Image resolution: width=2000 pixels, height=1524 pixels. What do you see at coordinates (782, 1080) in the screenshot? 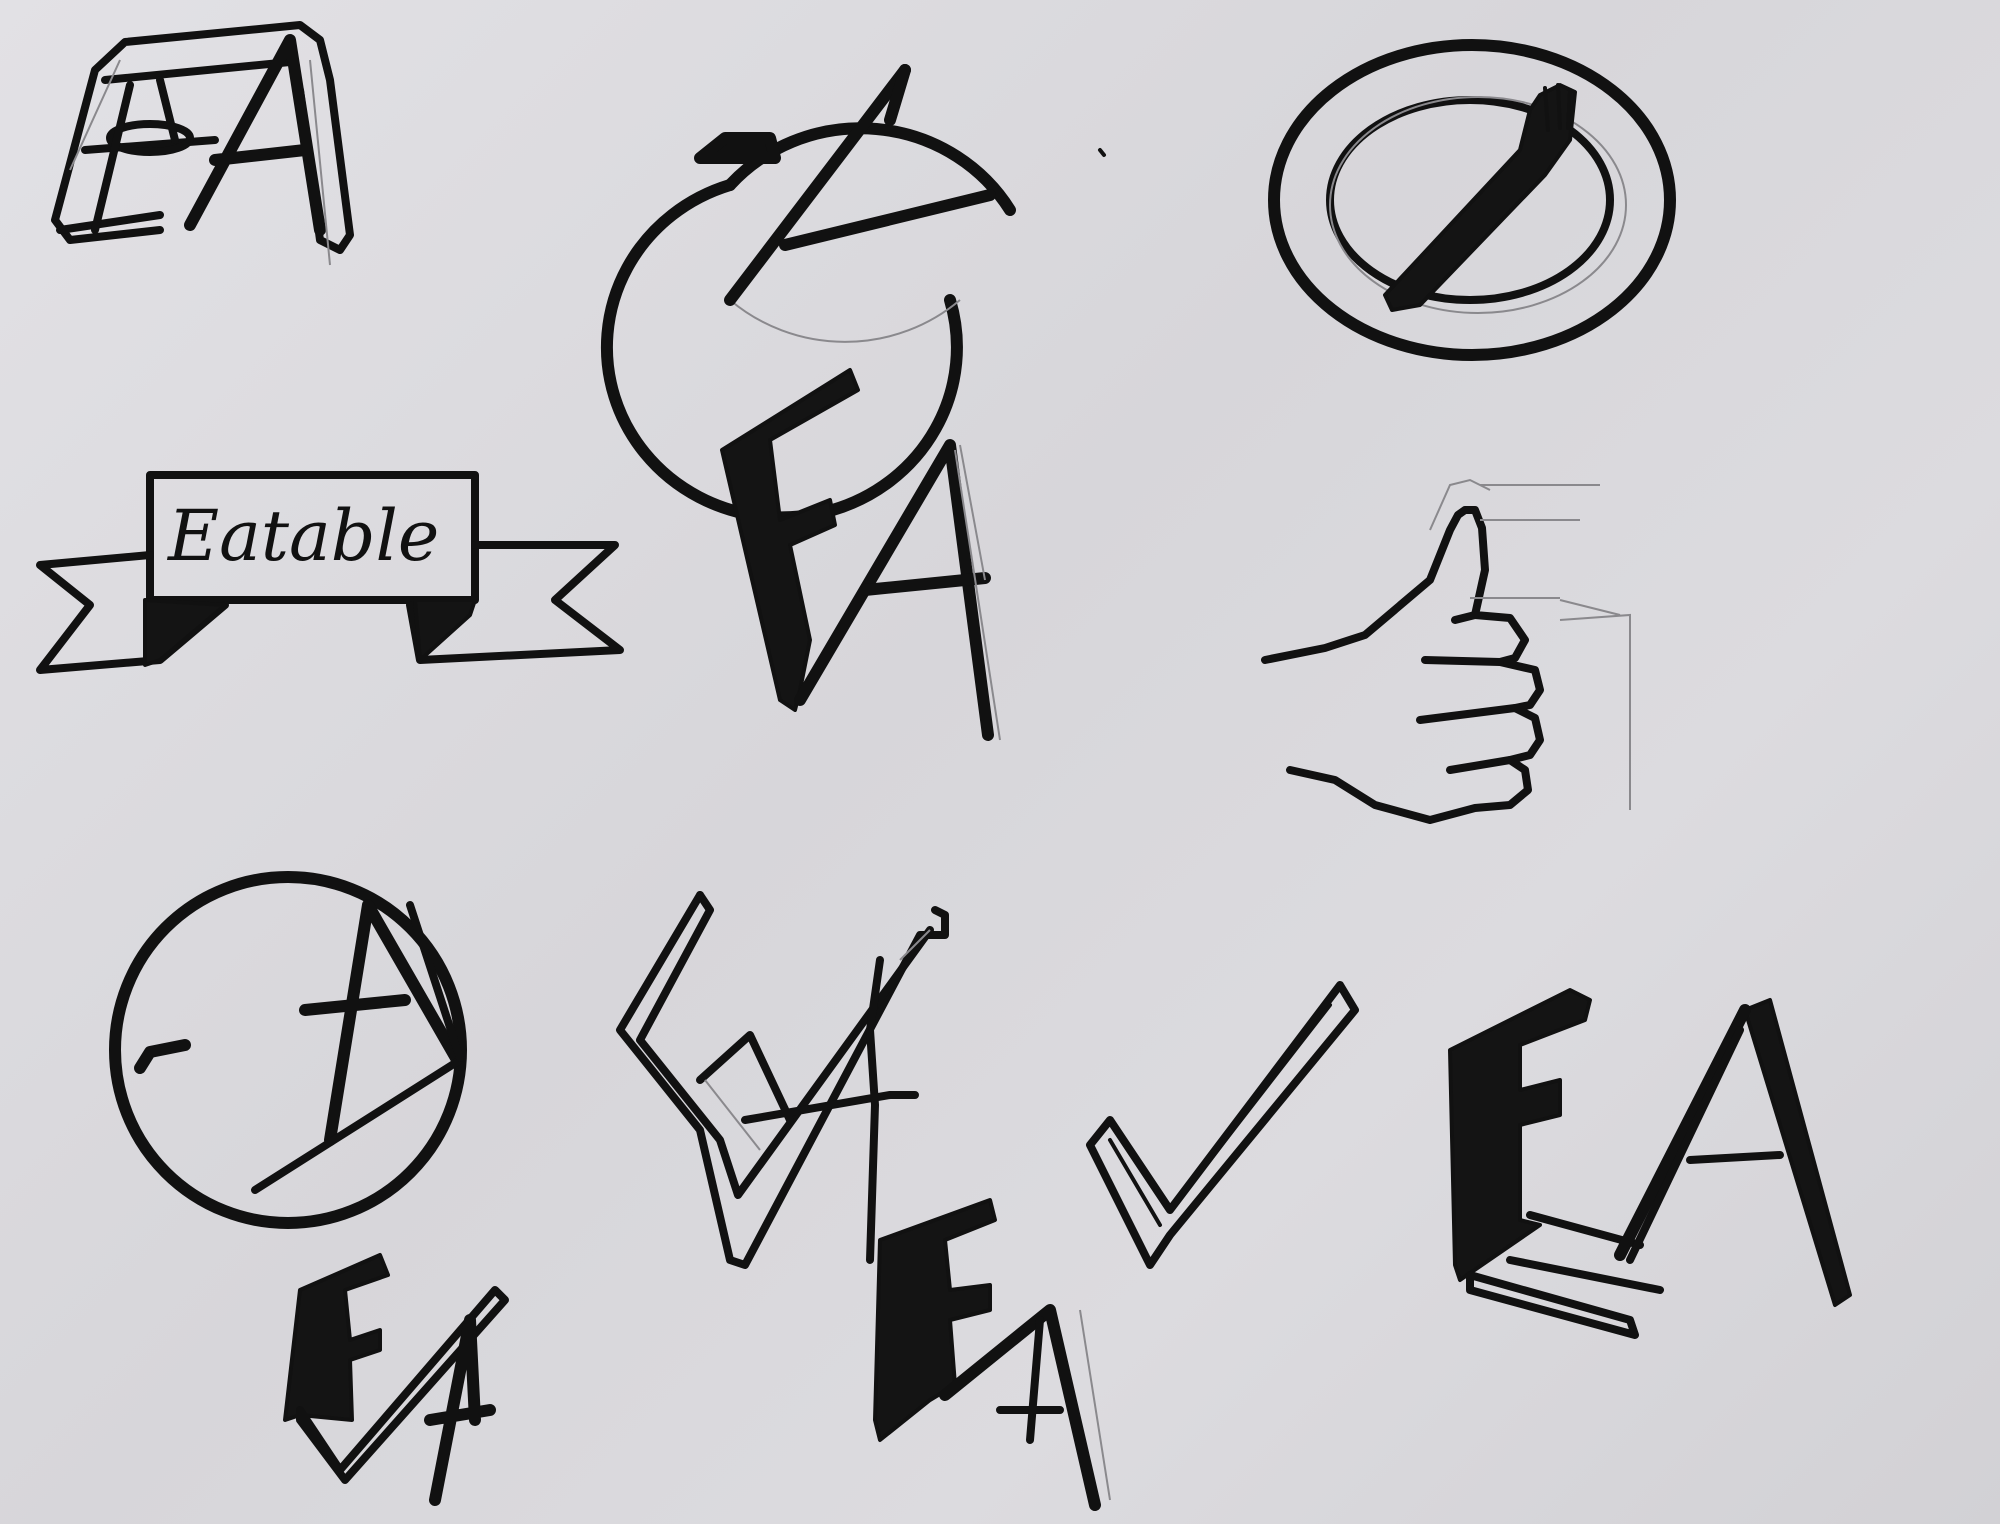
I see `ea-zigzag-logo-sketch` at bounding box center [782, 1080].